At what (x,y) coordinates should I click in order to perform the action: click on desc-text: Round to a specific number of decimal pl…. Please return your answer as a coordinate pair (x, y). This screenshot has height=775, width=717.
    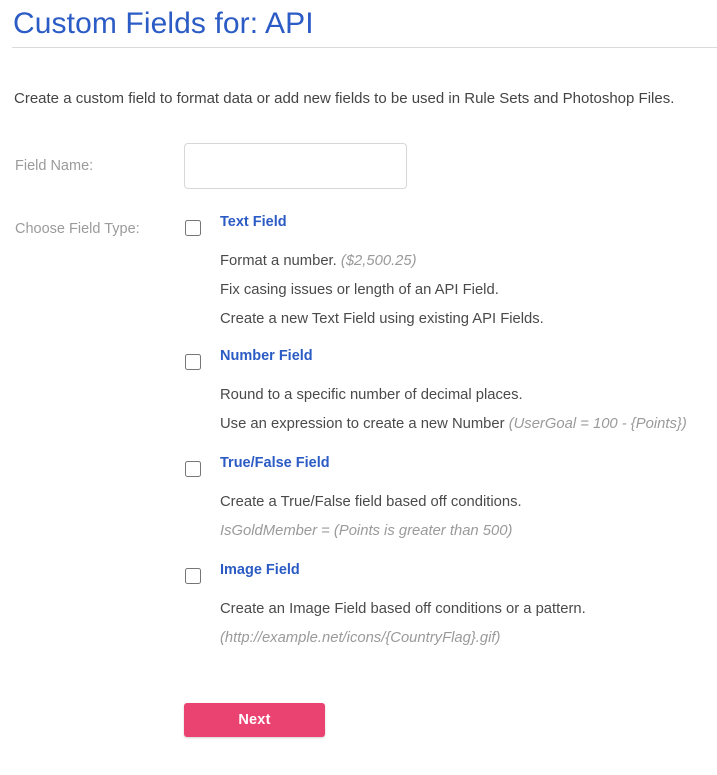
    Looking at the image, I should click on (371, 395).